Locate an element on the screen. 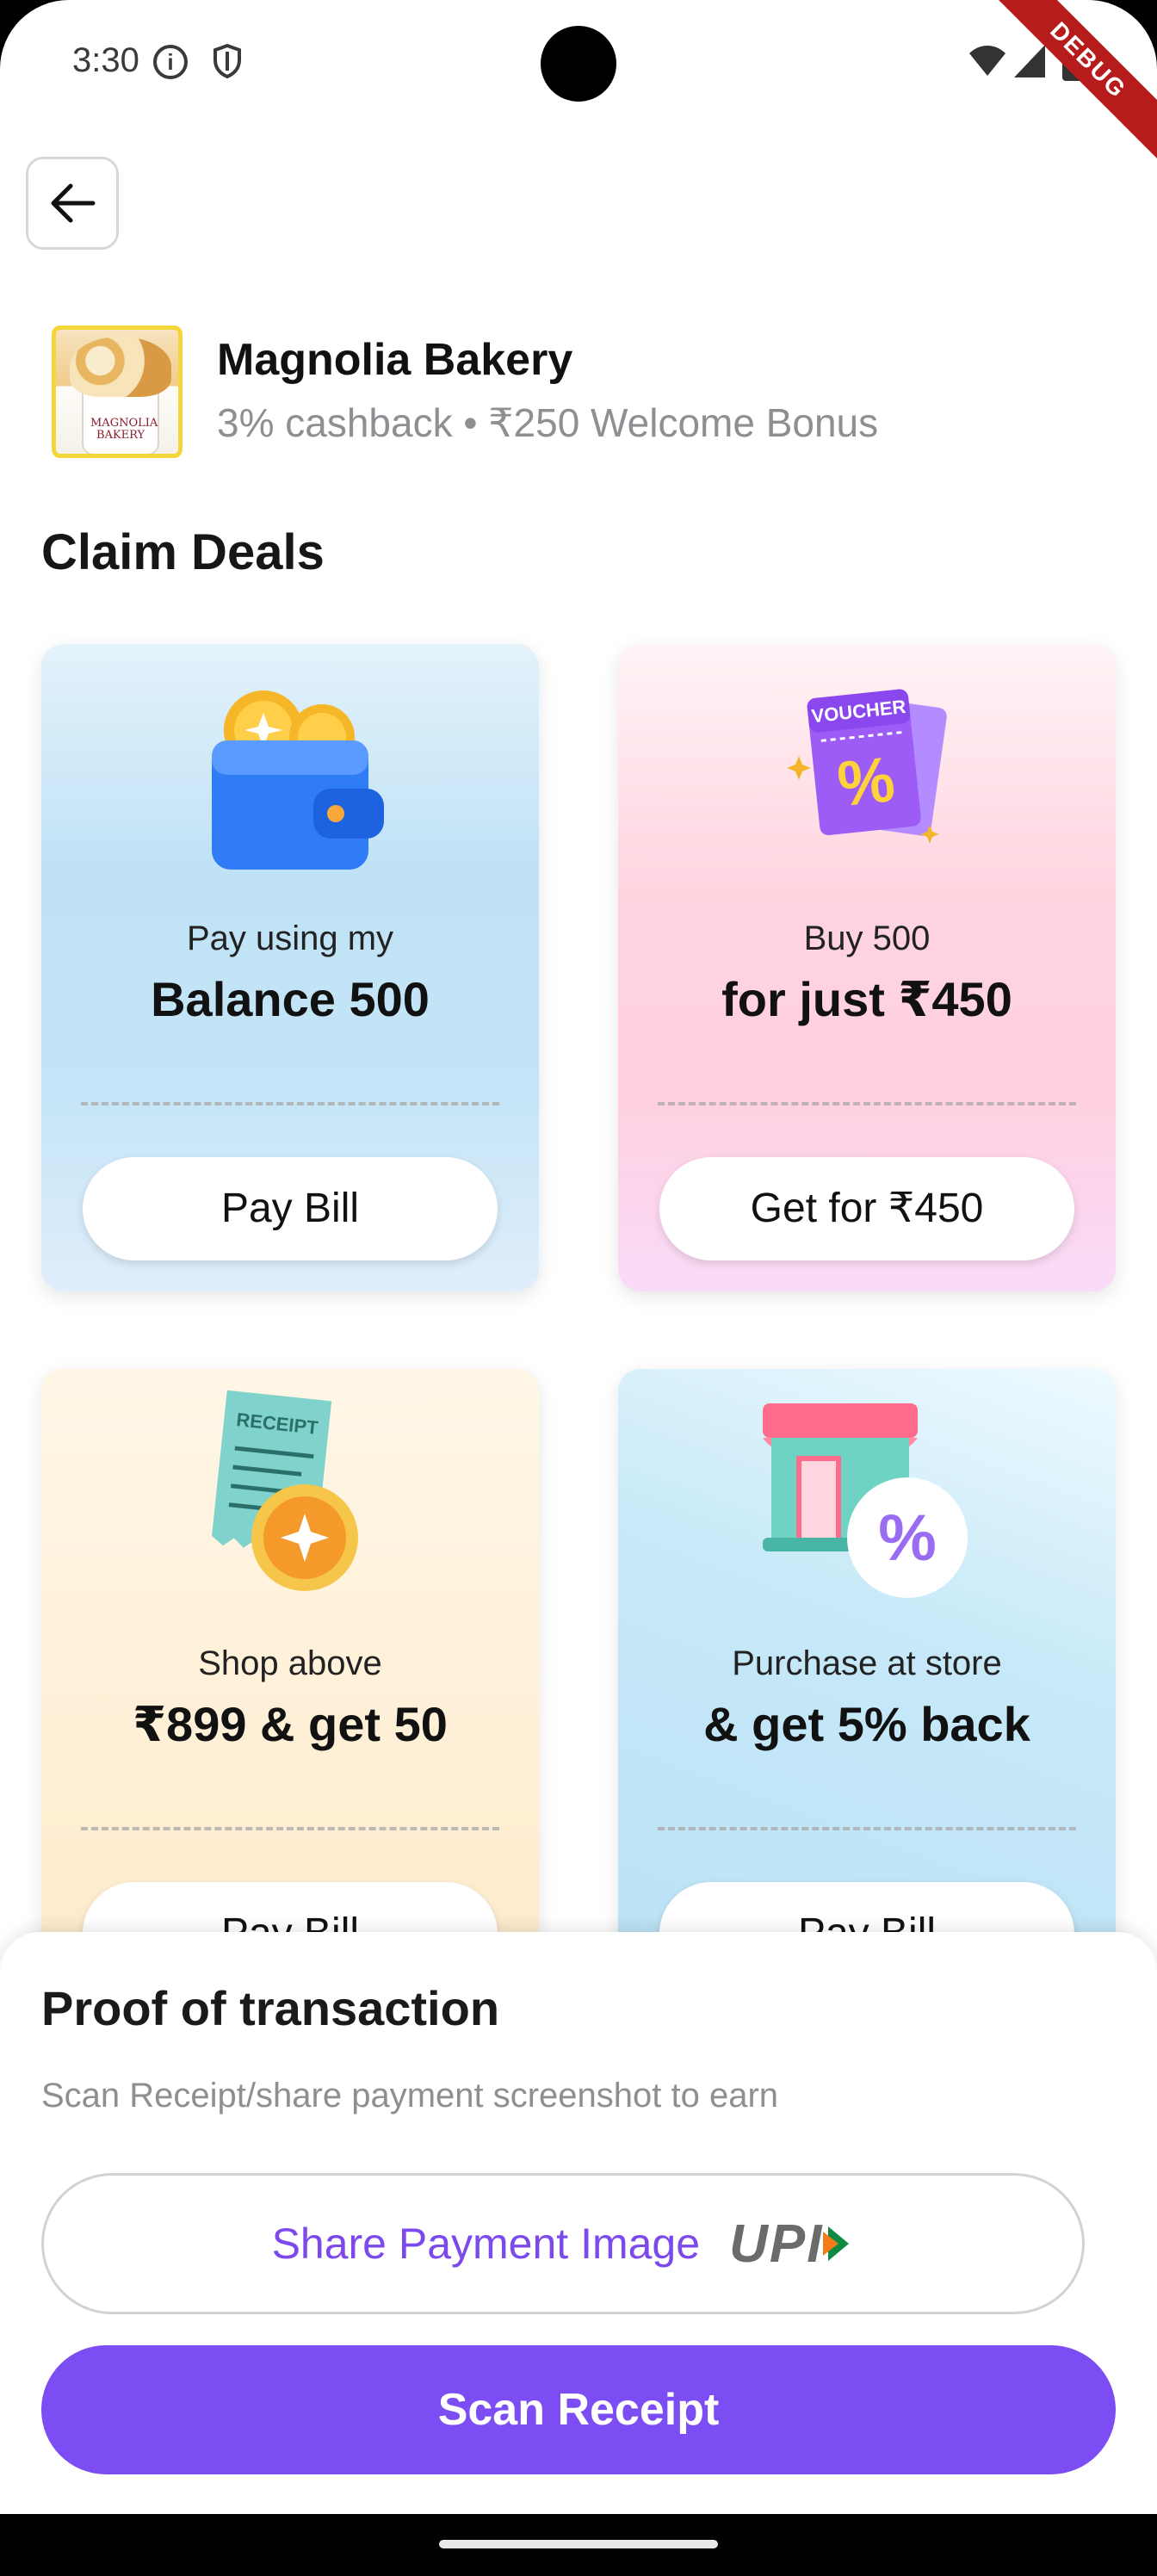  claim-deals-title: Claim Deals is located at coordinates (183, 552).